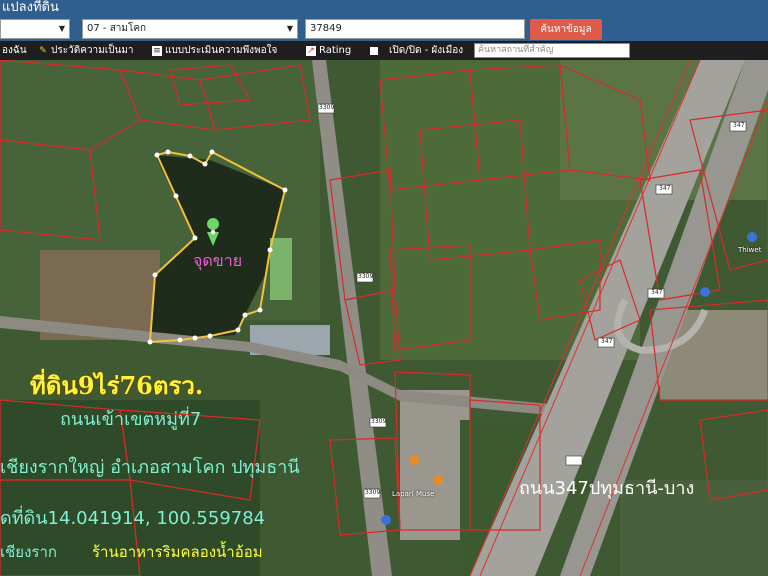  Describe the element at coordinates (281, 269) in the screenshot. I see `map-pond` at that location.